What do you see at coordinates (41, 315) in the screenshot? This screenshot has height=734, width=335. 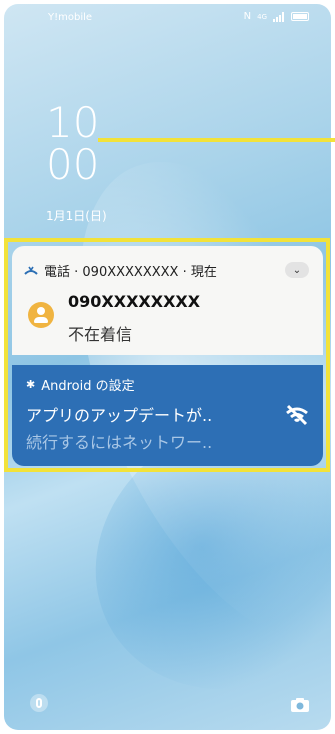 I see `caller-avatar` at bounding box center [41, 315].